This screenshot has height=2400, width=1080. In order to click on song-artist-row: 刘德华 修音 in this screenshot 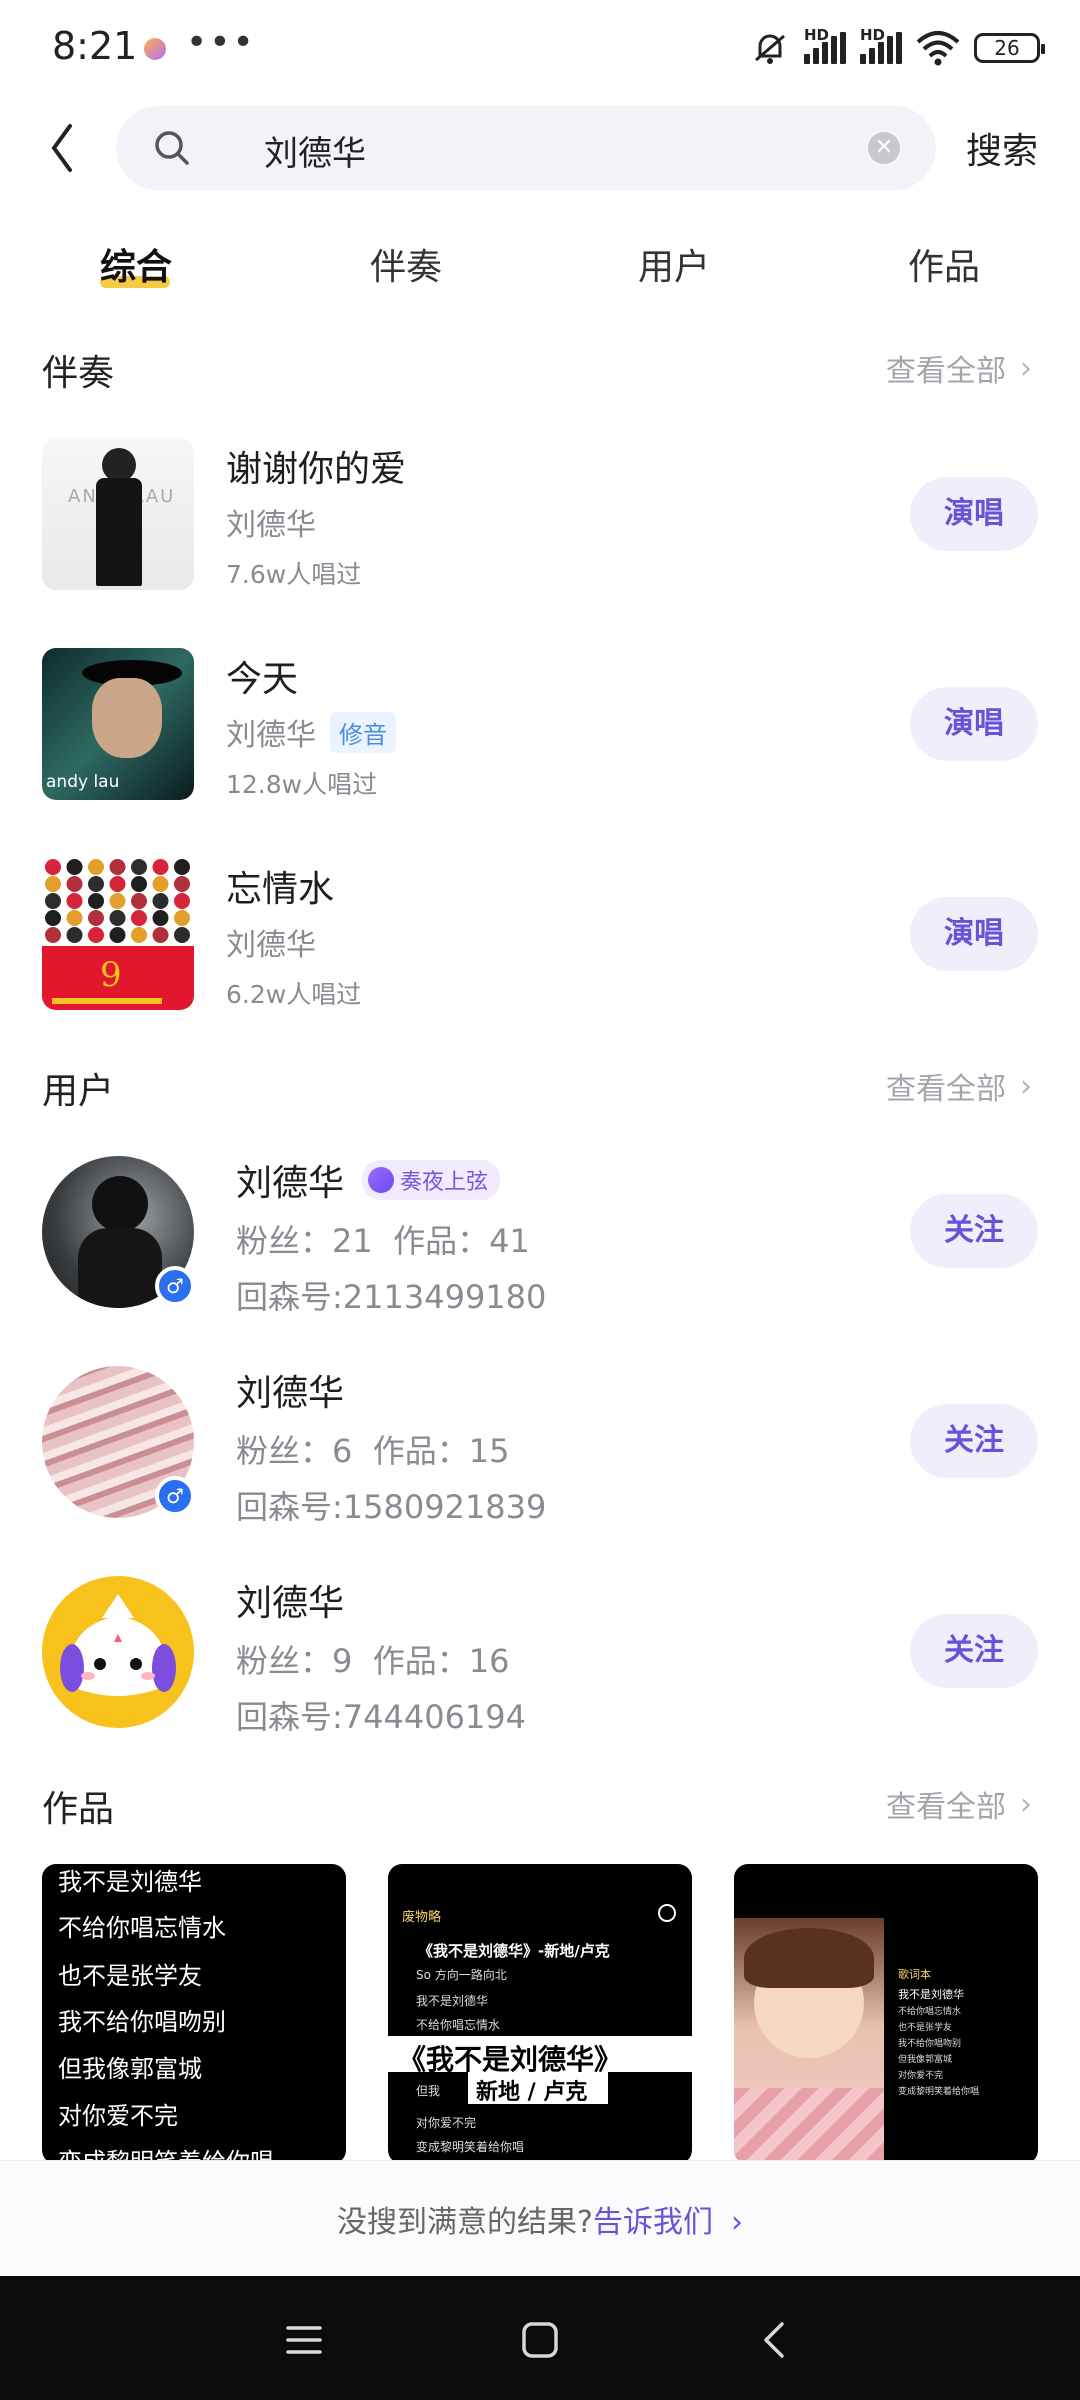, I will do `click(311, 732)`.